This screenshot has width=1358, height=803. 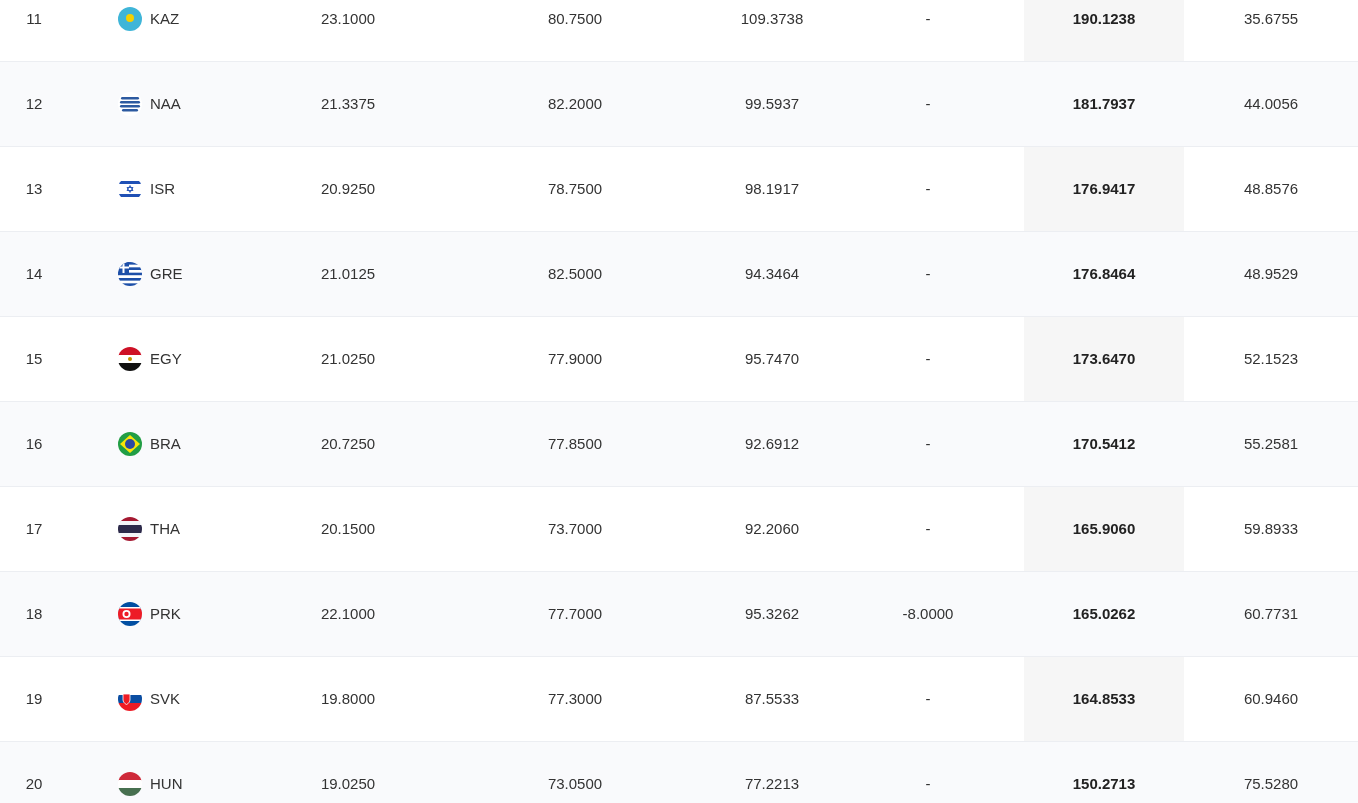 What do you see at coordinates (1271, 18) in the screenshot?
I see `table-cell: 35.6755` at bounding box center [1271, 18].